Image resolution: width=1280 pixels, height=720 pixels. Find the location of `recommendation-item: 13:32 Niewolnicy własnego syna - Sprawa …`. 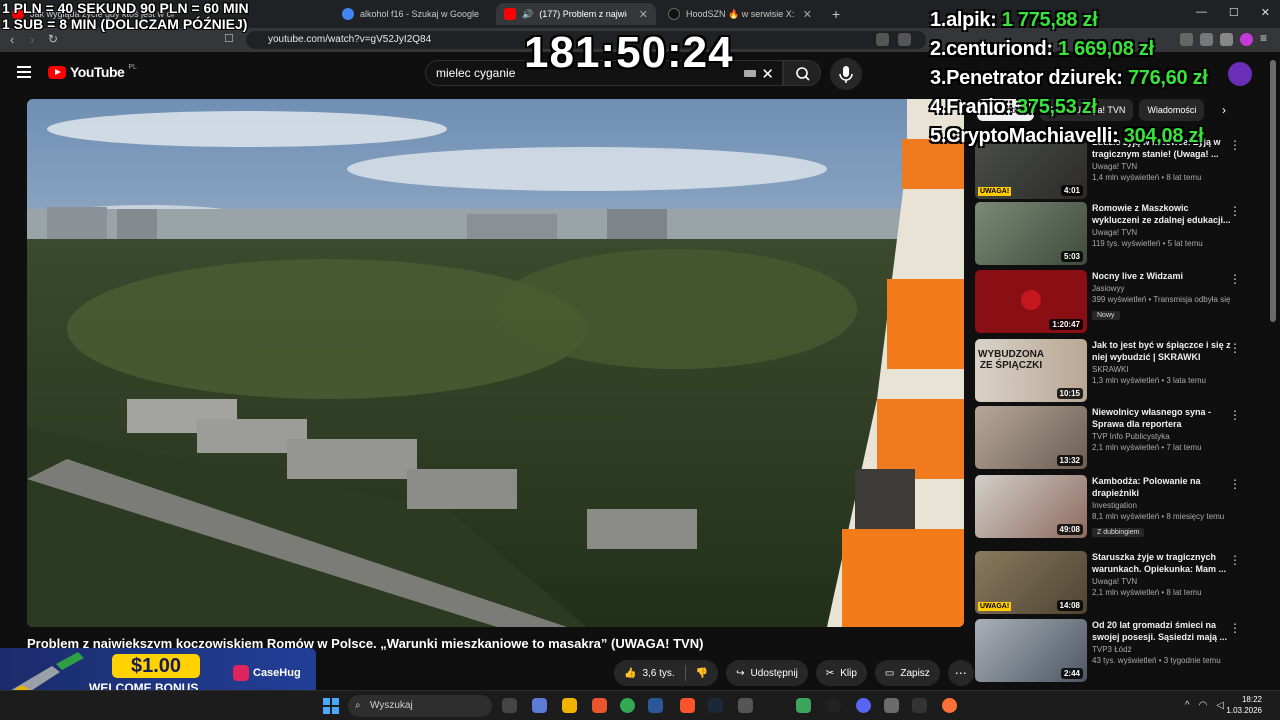

recommendation-item: 13:32 Niewolnicy własnego syna - Sprawa … is located at coordinates (1111, 438).